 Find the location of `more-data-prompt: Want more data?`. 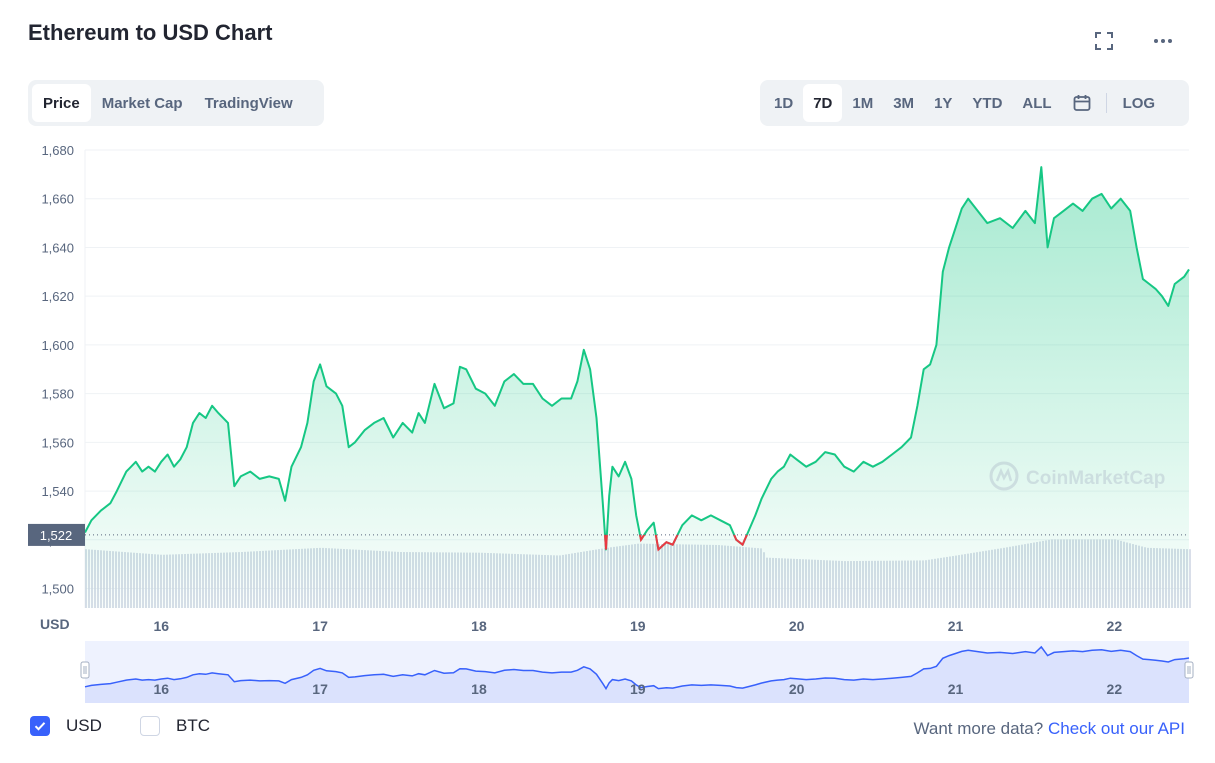

more-data-prompt: Want more data? is located at coordinates (978, 728).